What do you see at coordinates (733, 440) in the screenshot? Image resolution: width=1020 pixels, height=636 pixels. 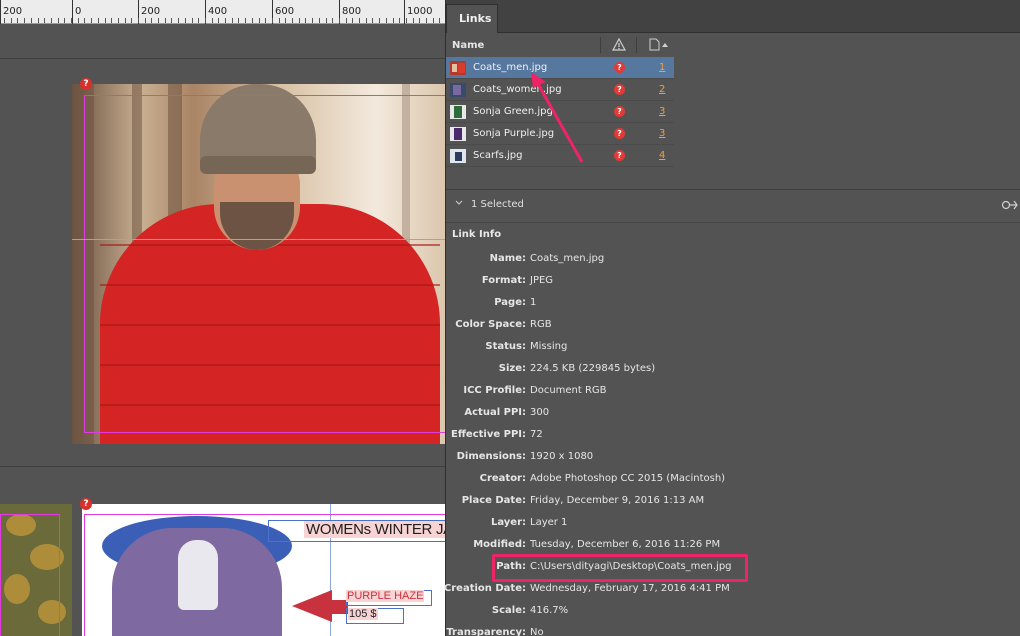 I see `info-row: Effective PPI: 72` at bounding box center [733, 440].